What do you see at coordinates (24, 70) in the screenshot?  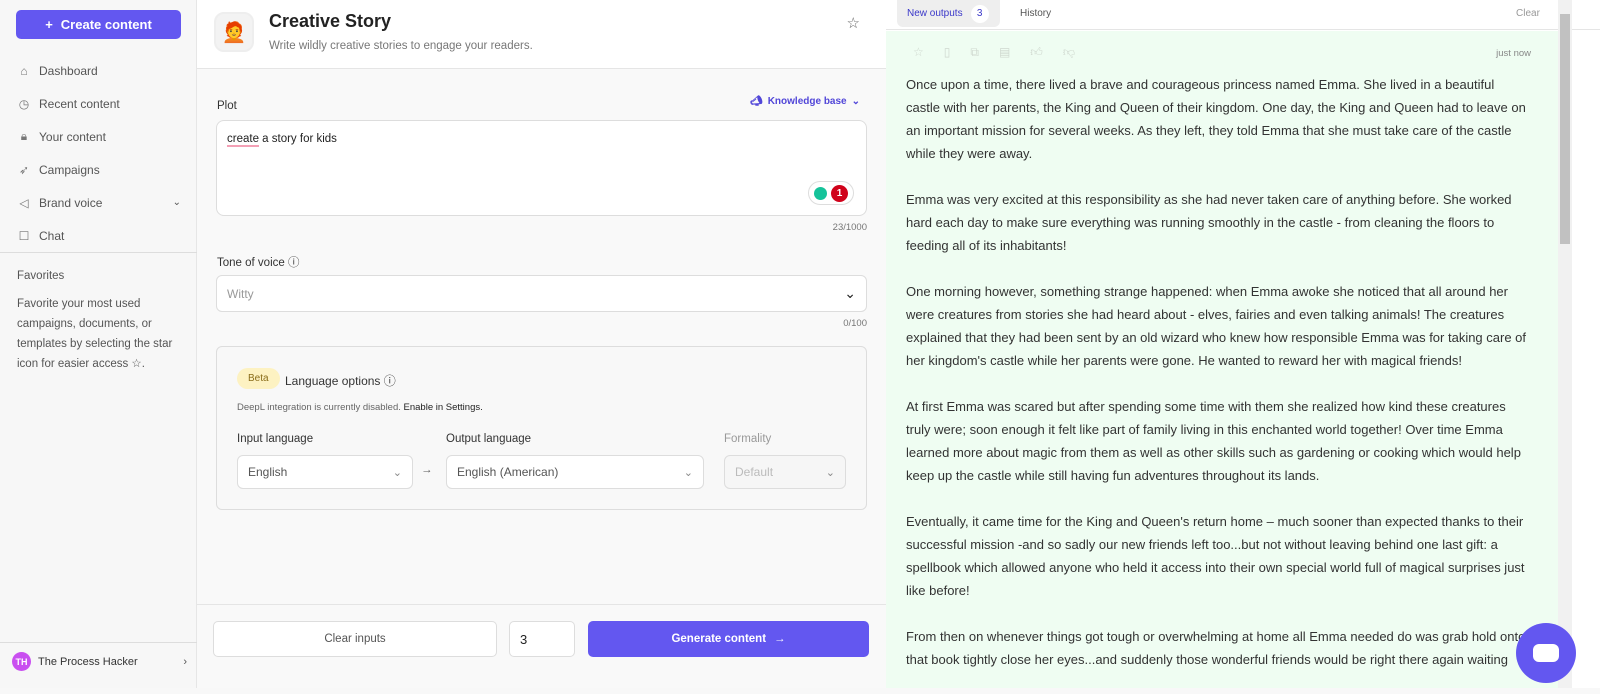 I see `home-icon: ⌂` at bounding box center [24, 70].